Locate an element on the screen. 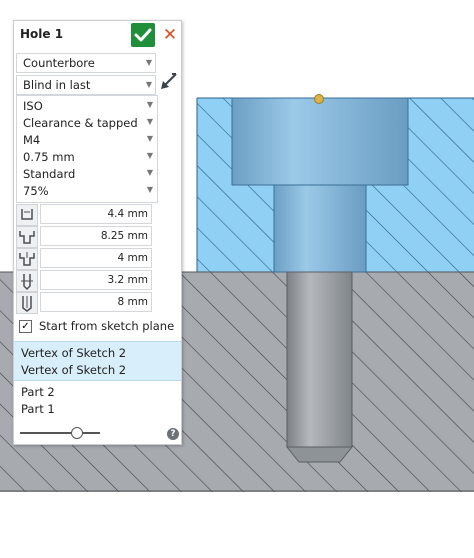  dimension-row: 4 mm is located at coordinates (85, 259).